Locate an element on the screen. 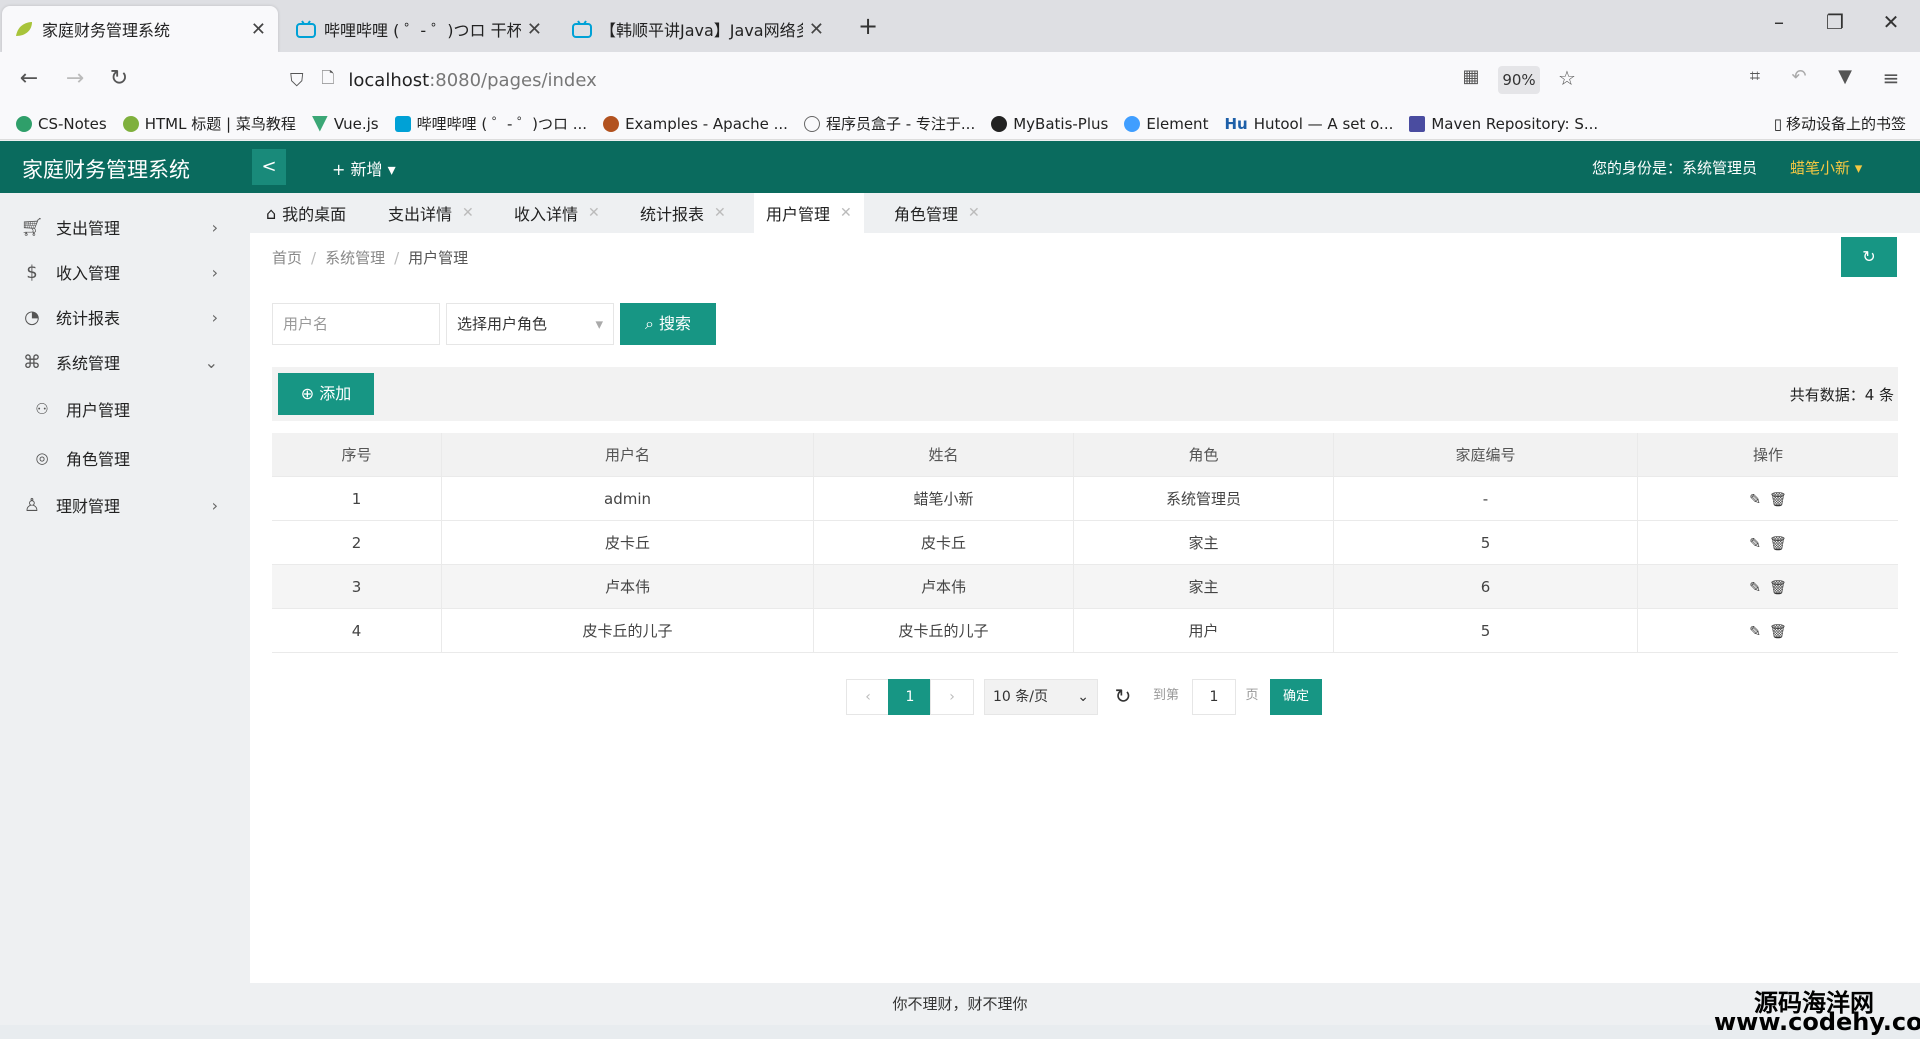  role-icon: ◎ is located at coordinates (42, 458).